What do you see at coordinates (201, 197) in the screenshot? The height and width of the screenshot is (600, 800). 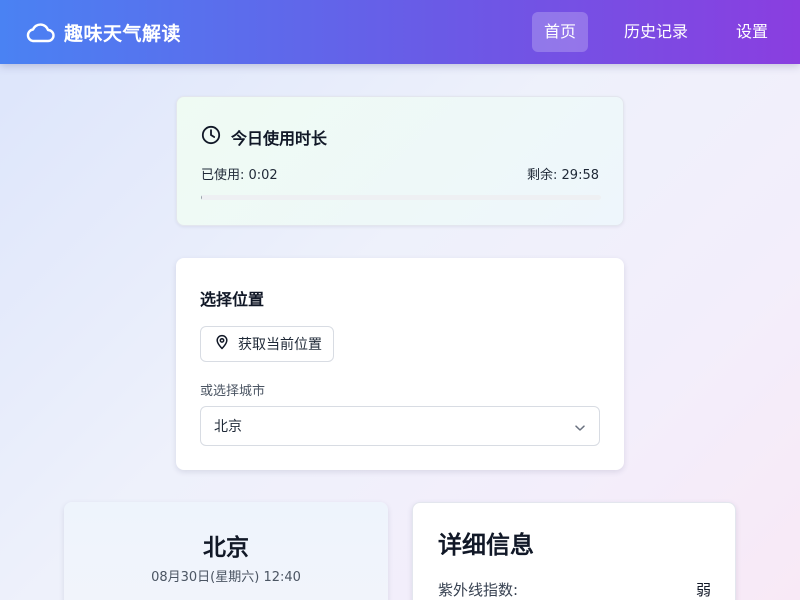 I see `usage-progress-fill` at bounding box center [201, 197].